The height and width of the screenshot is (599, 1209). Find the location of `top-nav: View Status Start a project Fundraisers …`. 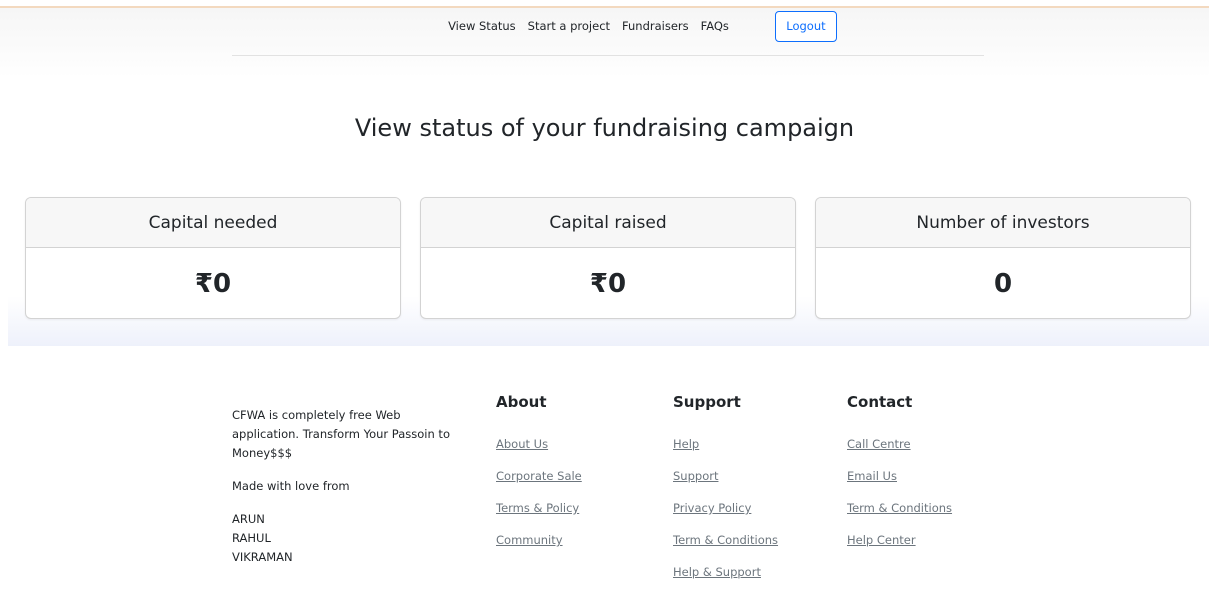

top-nav: View Status Start a project Fundraisers … is located at coordinates (604, 26).